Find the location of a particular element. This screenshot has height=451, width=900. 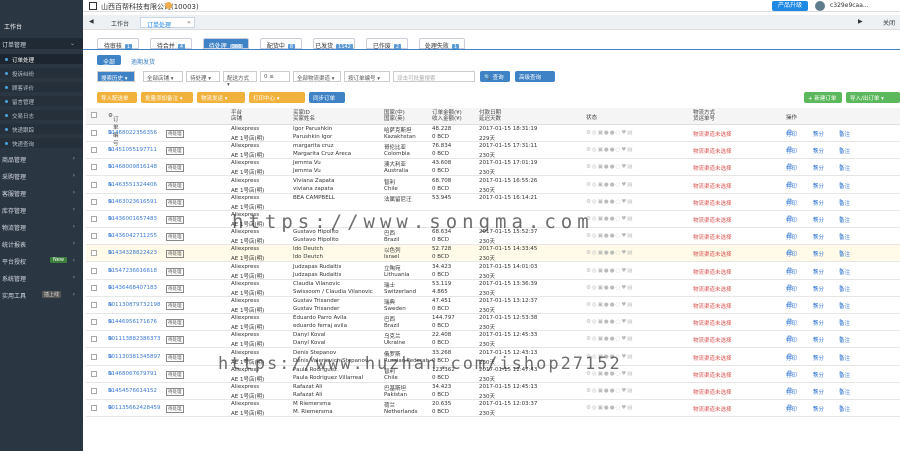

import-shipping-button: 导入配送单 is located at coordinates (117, 97).